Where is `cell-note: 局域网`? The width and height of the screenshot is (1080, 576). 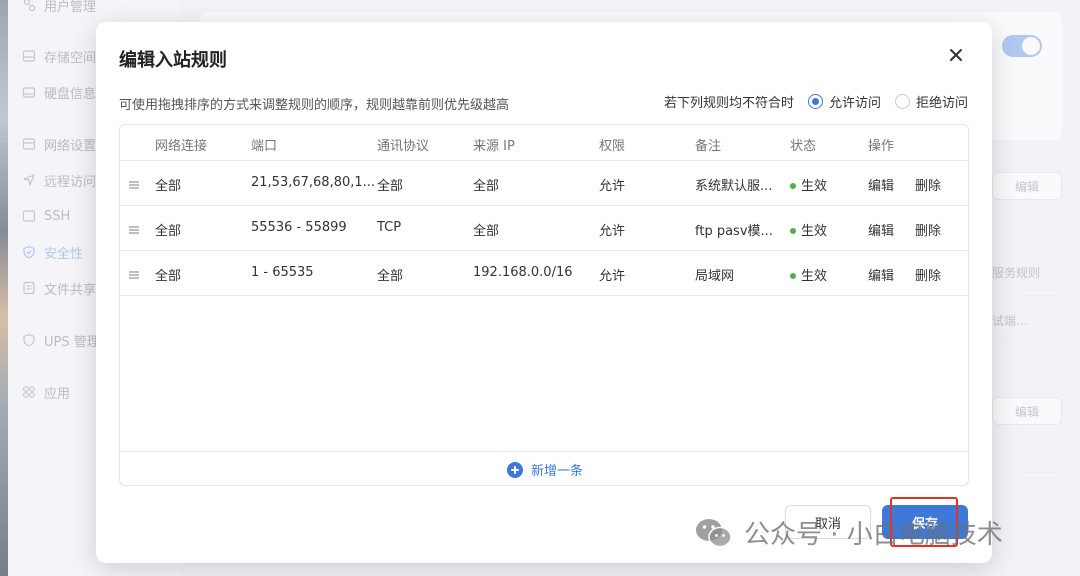
cell-note: 局域网 is located at coordinates (715, 276).